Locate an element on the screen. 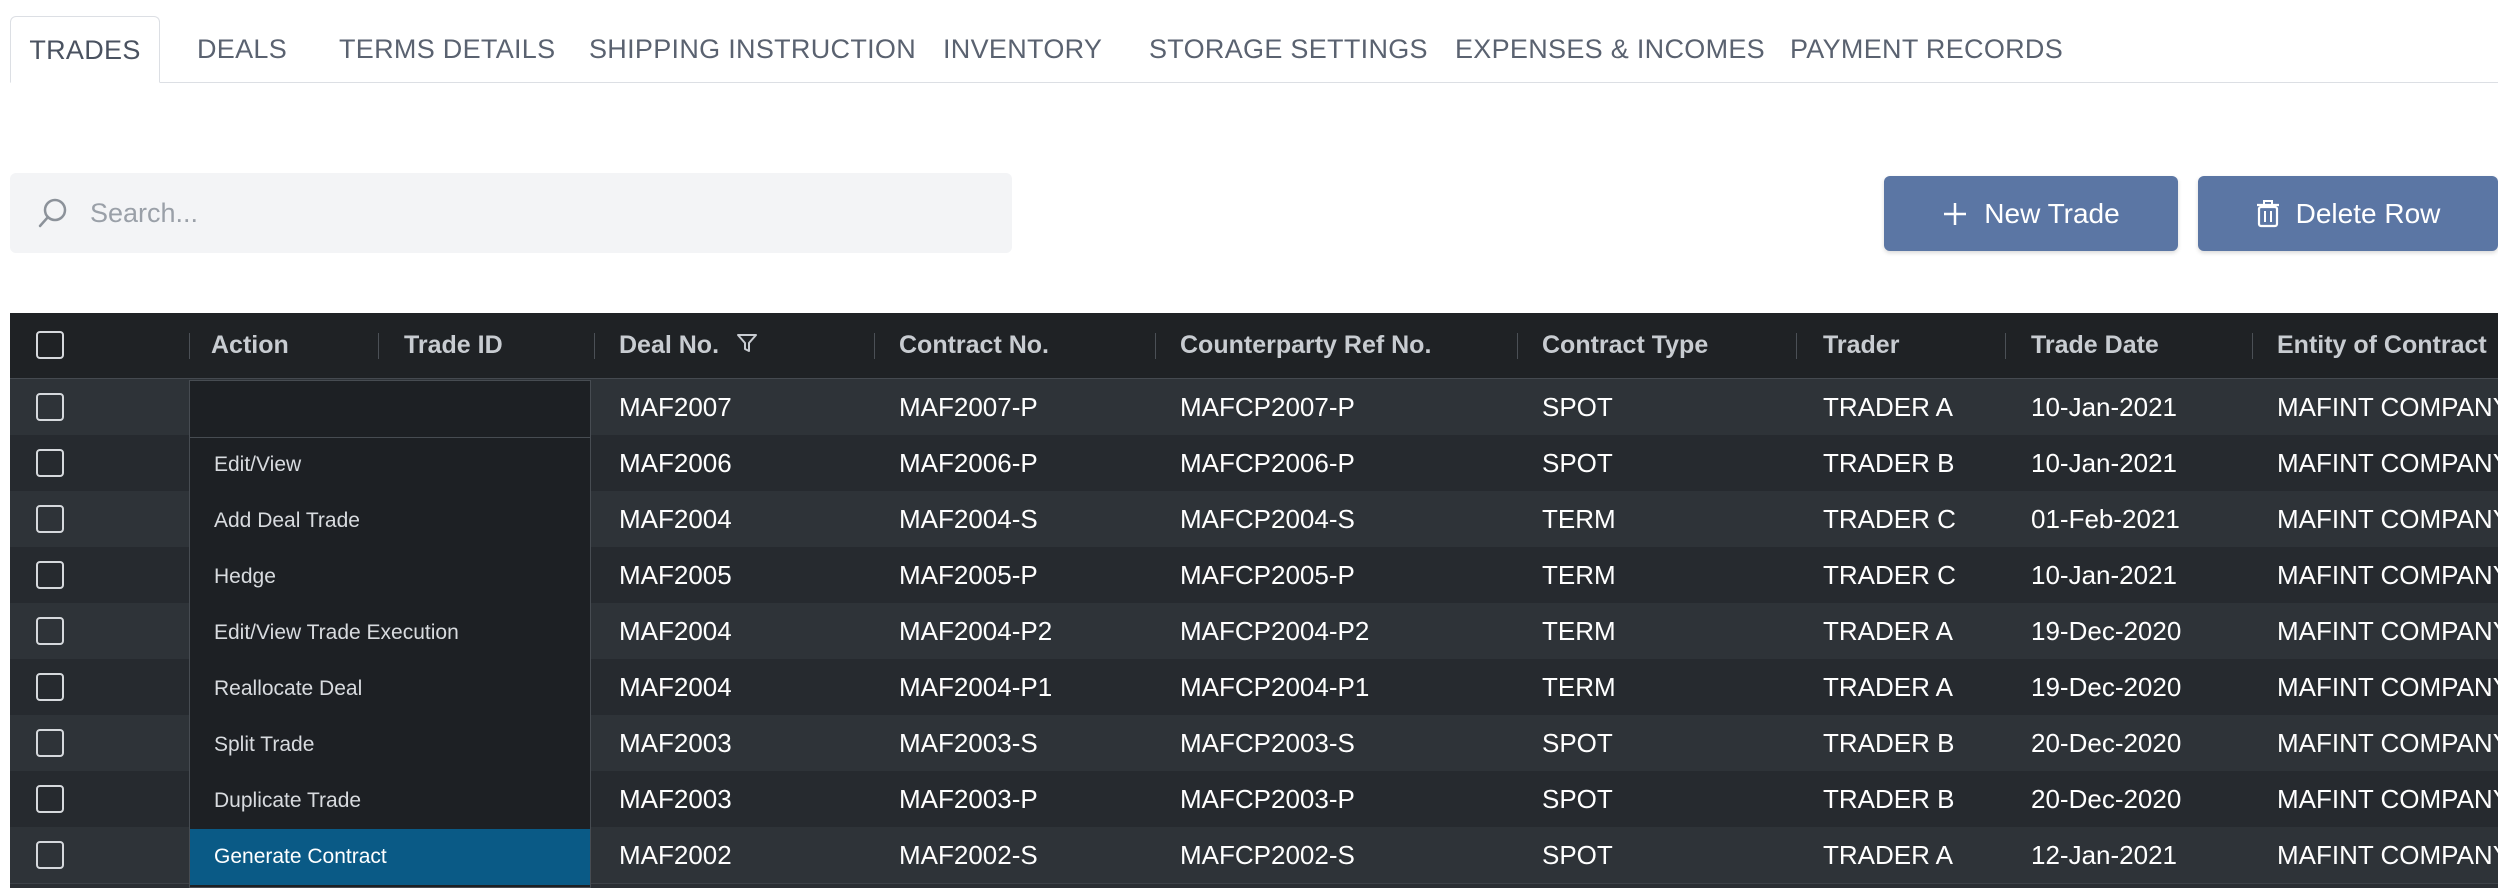 The height and width of the screenshot is (888, 2498). cell-deal-no: MAF2007 is located at coordinates (675, 407).